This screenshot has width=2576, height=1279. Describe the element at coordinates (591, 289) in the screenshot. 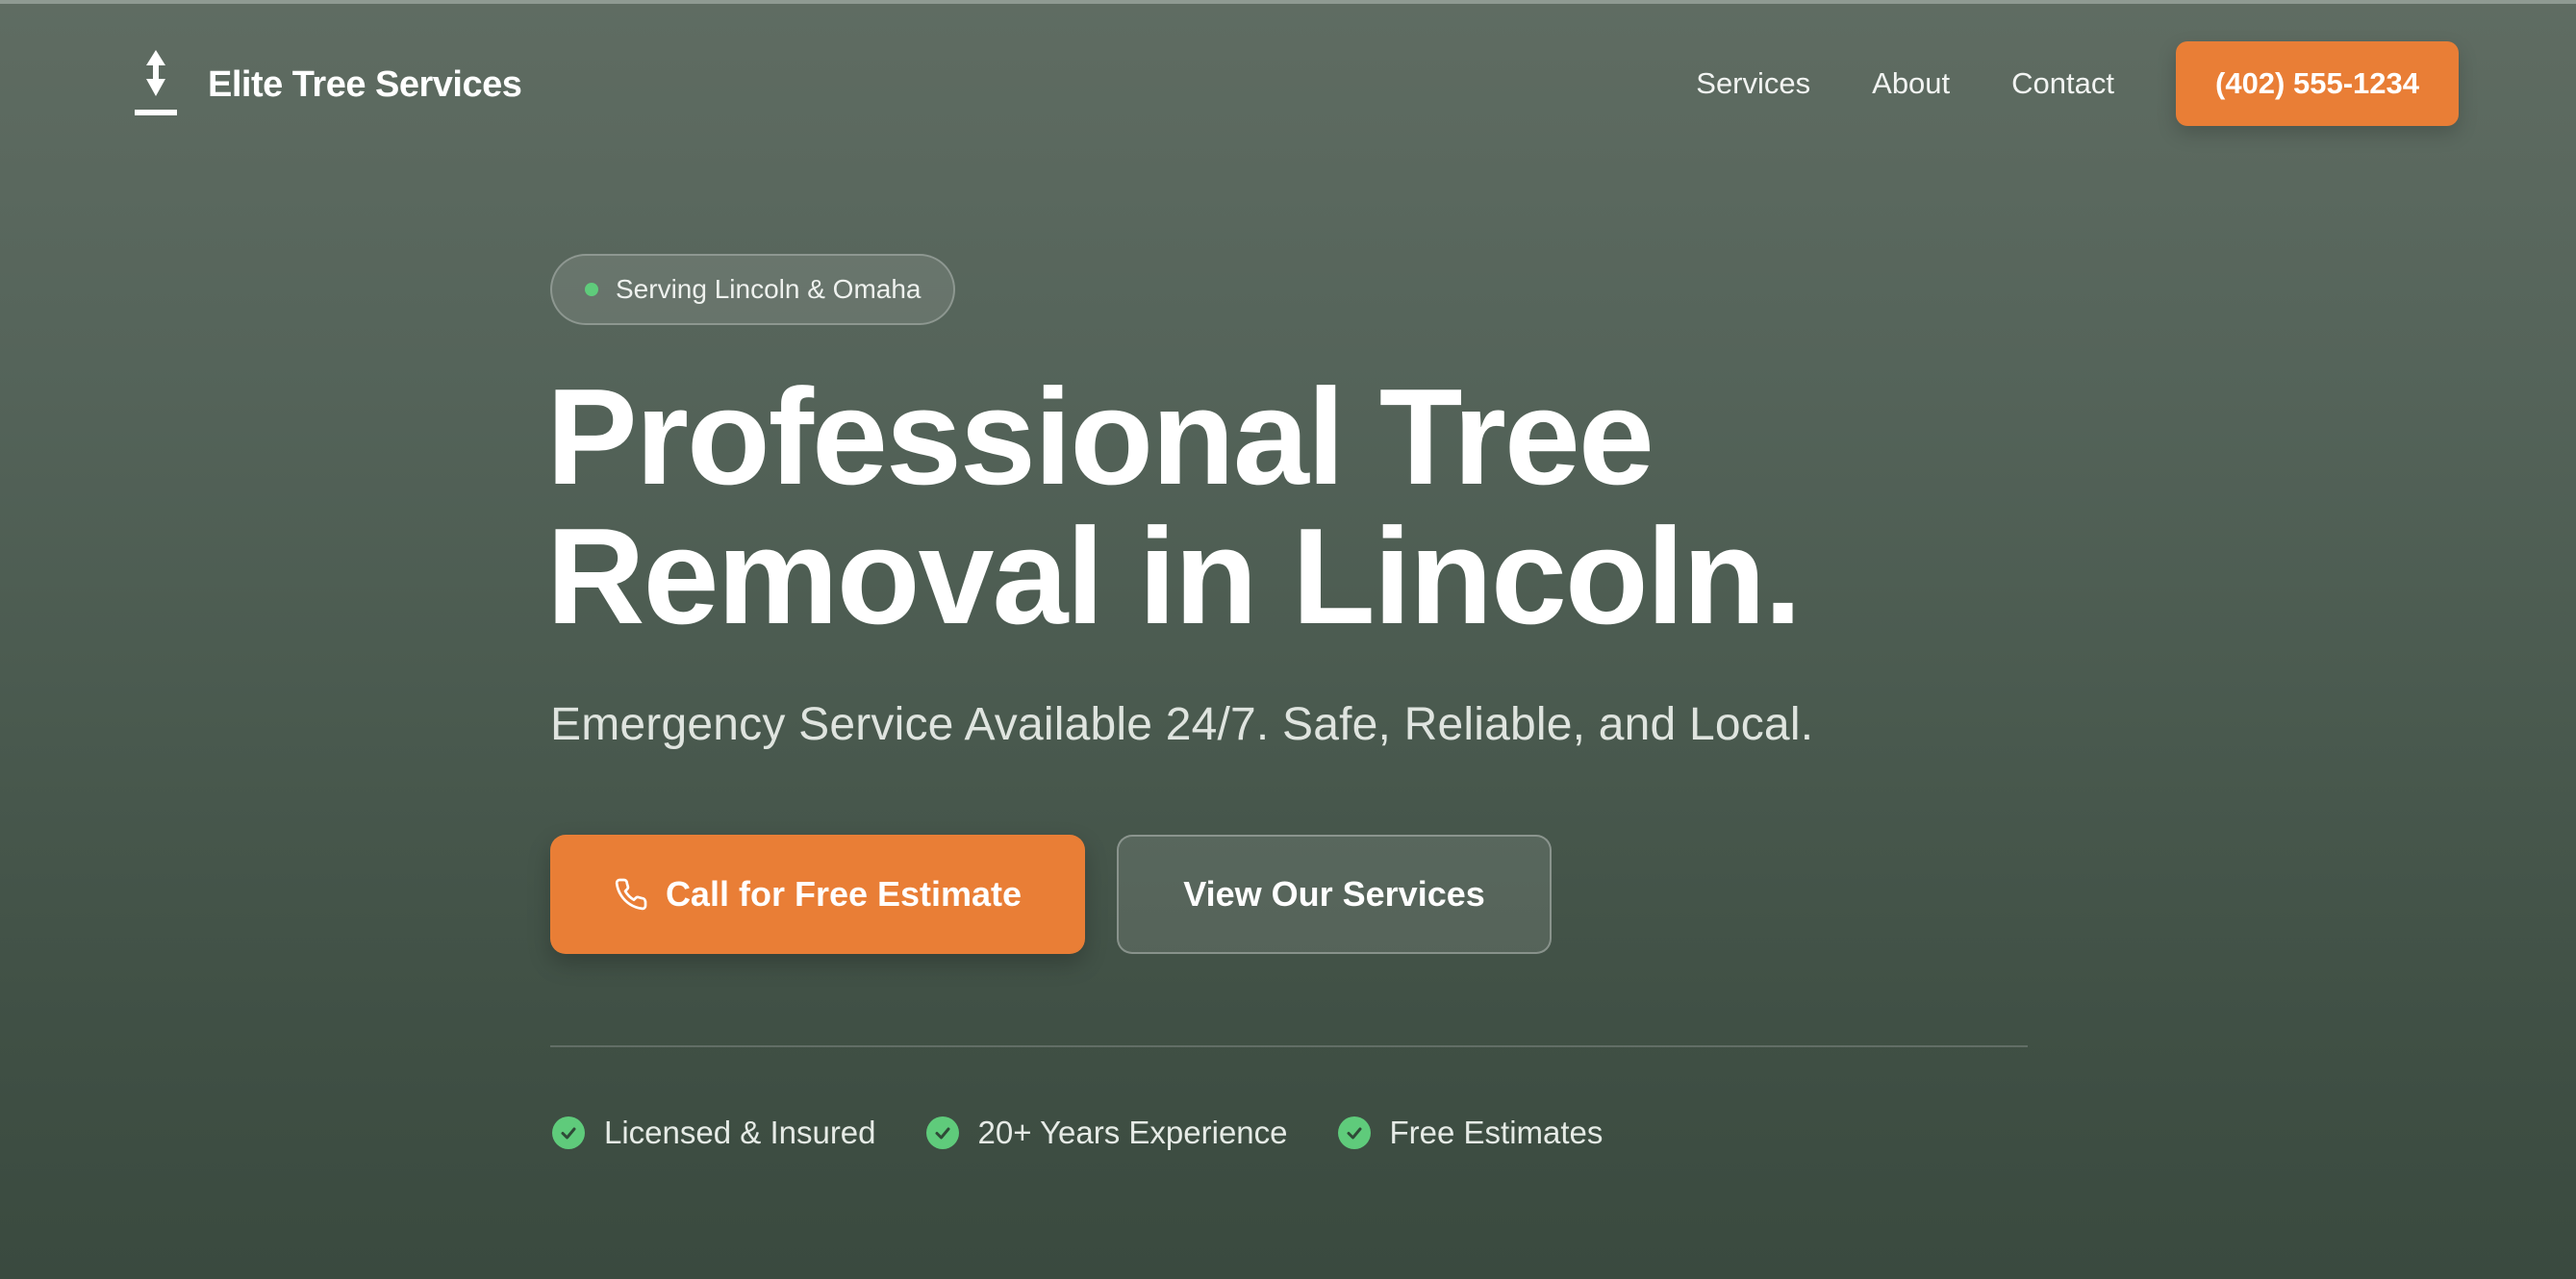

I see `status-dot-icon` at that location.